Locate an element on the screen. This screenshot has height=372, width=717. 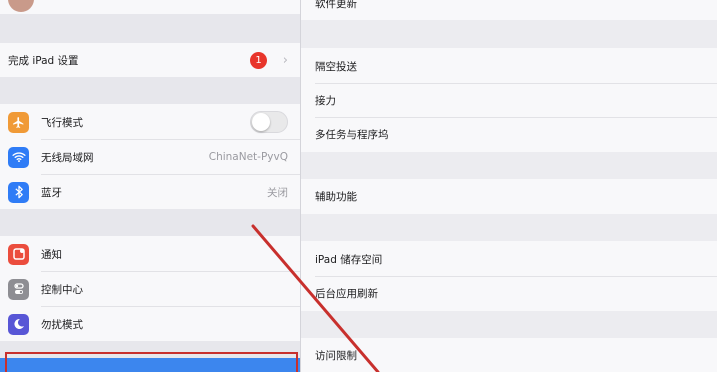
toggle-knob is located at coordinates (261, 122).